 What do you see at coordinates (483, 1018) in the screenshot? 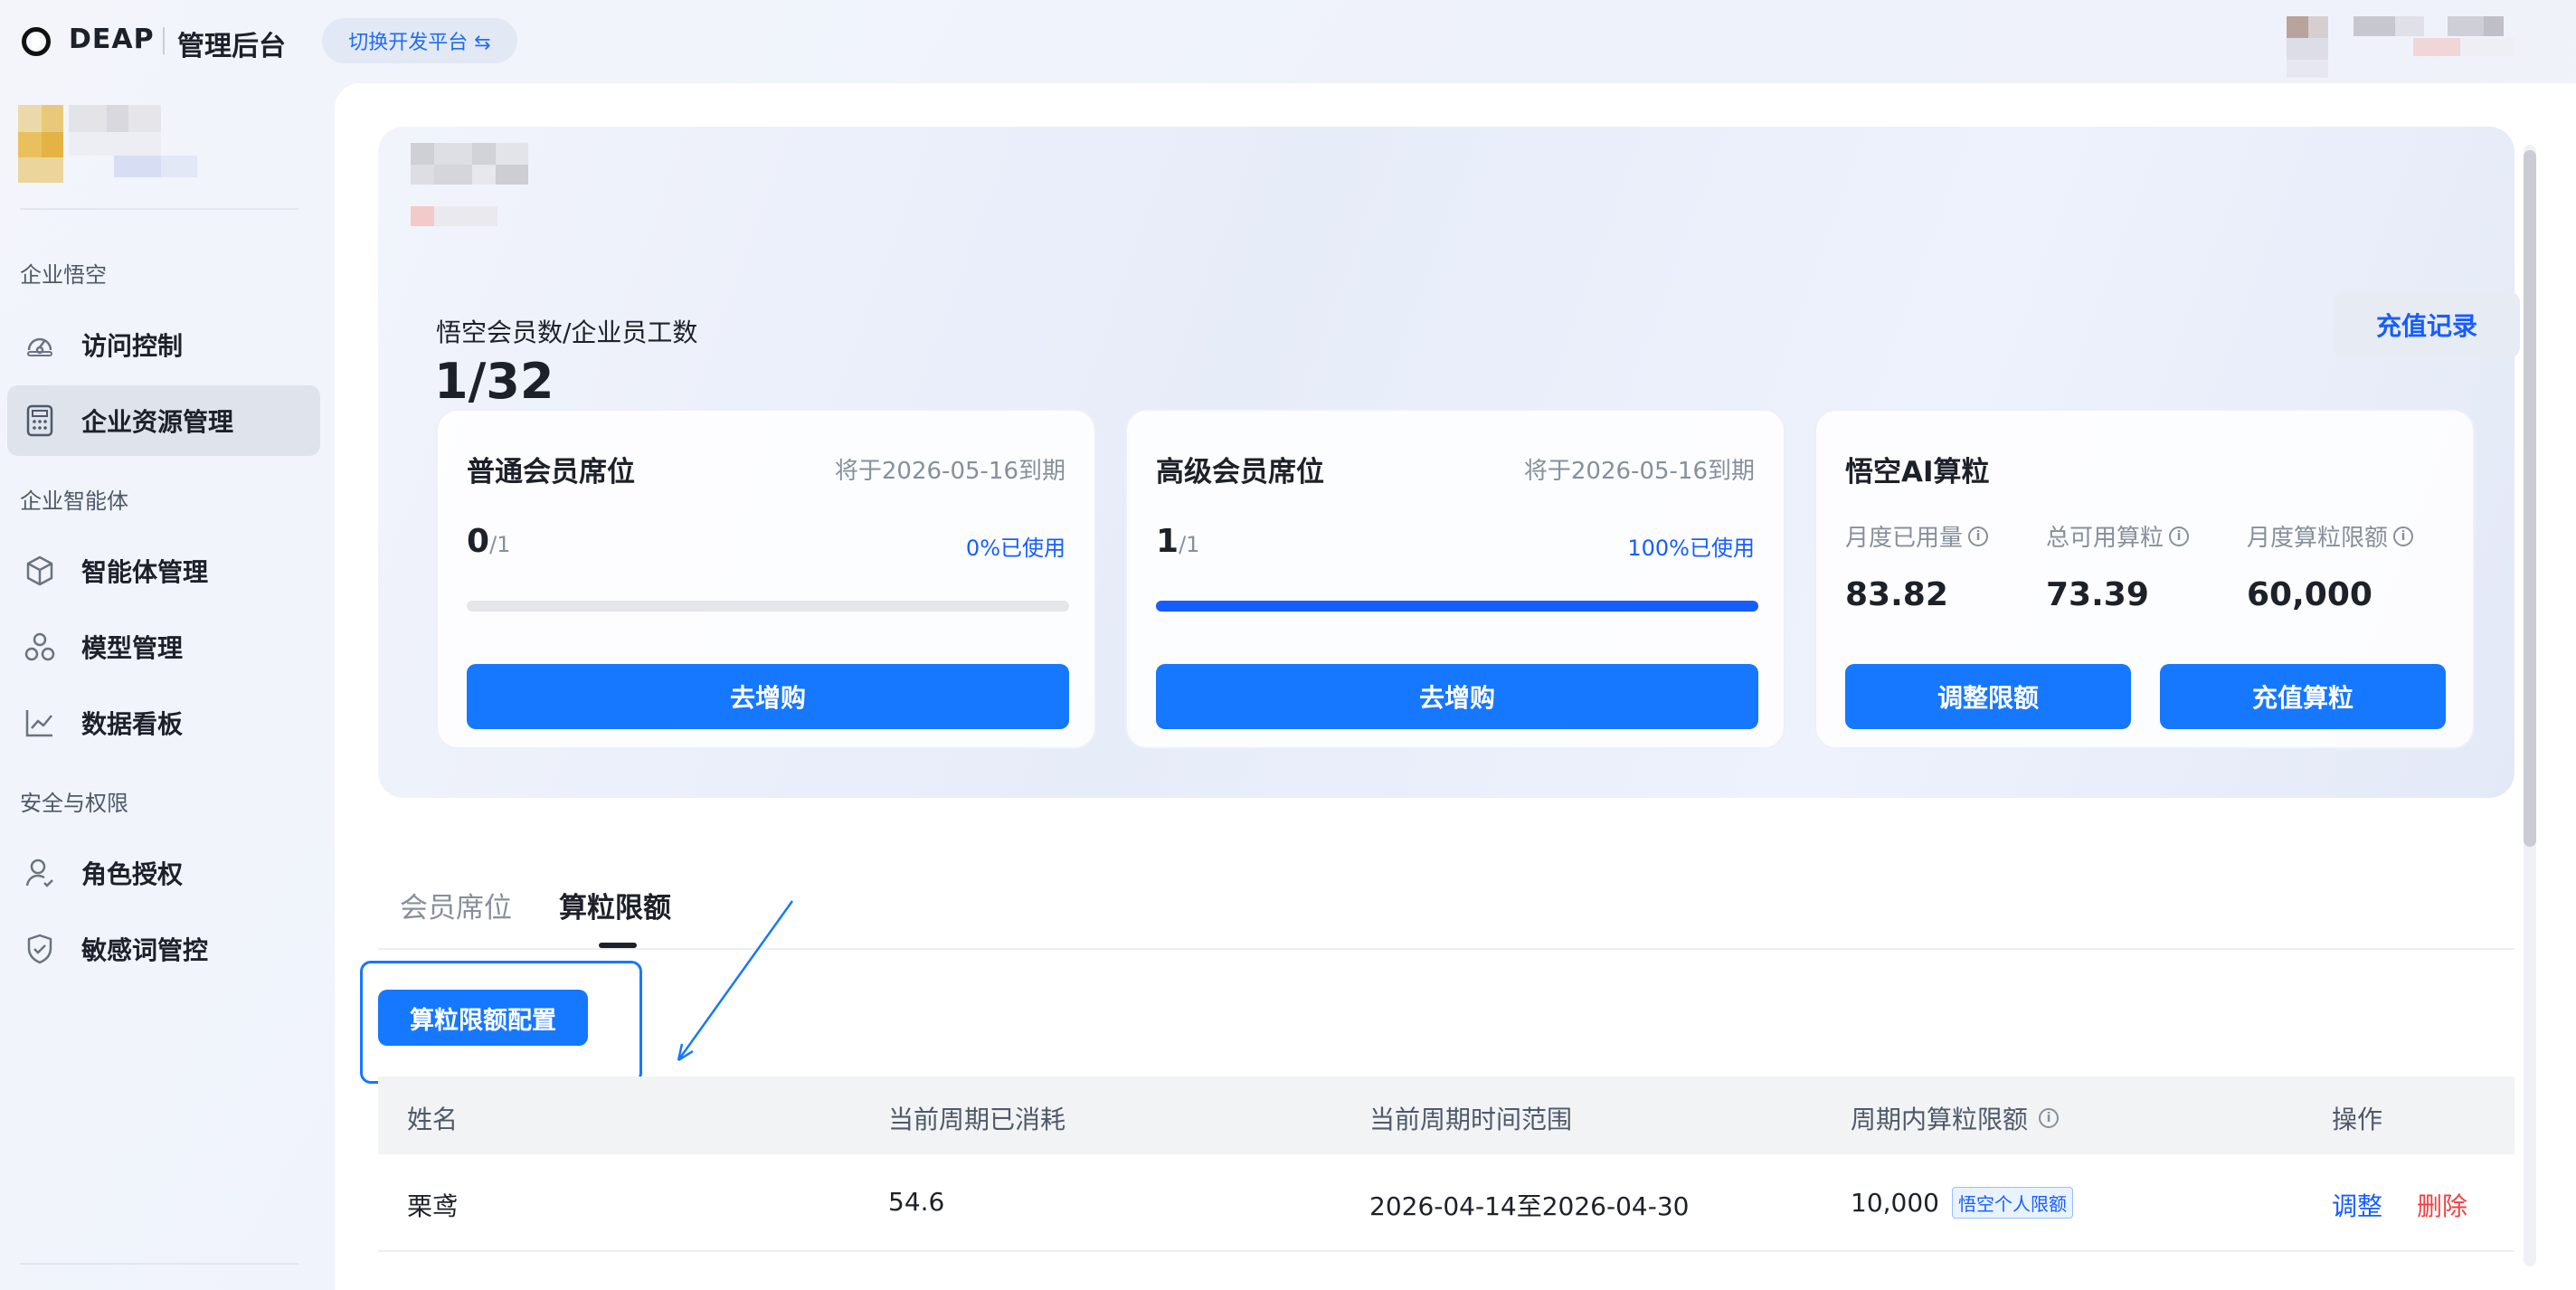
I see `credit-limit-config-button: 算粒限额配置` at bounding box center [483, 1018].